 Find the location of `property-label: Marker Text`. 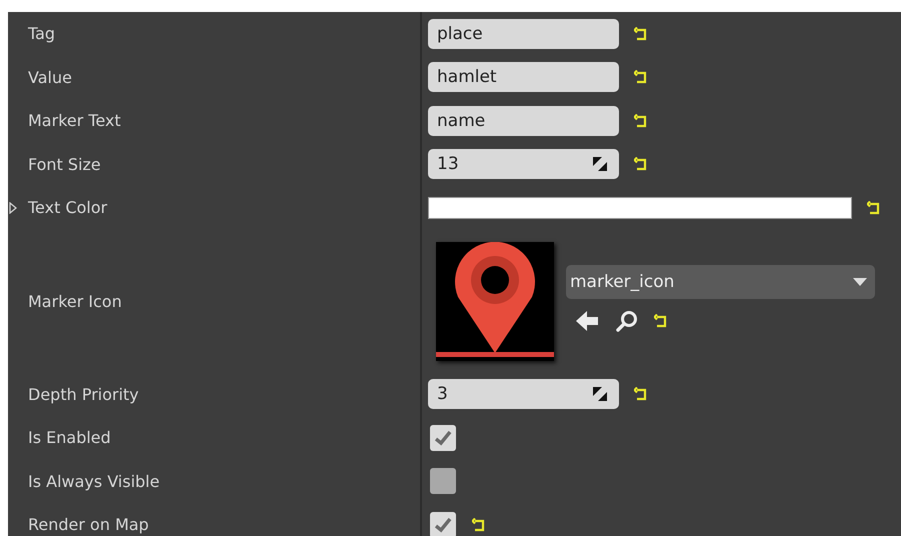

property-label: Marker Text is located at coordinates (74, 120).